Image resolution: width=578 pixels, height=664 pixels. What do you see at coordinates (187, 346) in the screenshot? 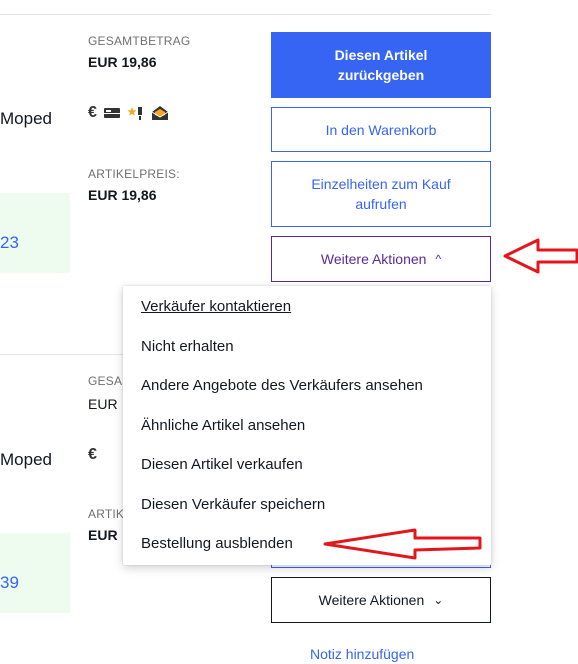
I see `menu-not-received: Nicht erhalten` at bounding box center [187, 346].